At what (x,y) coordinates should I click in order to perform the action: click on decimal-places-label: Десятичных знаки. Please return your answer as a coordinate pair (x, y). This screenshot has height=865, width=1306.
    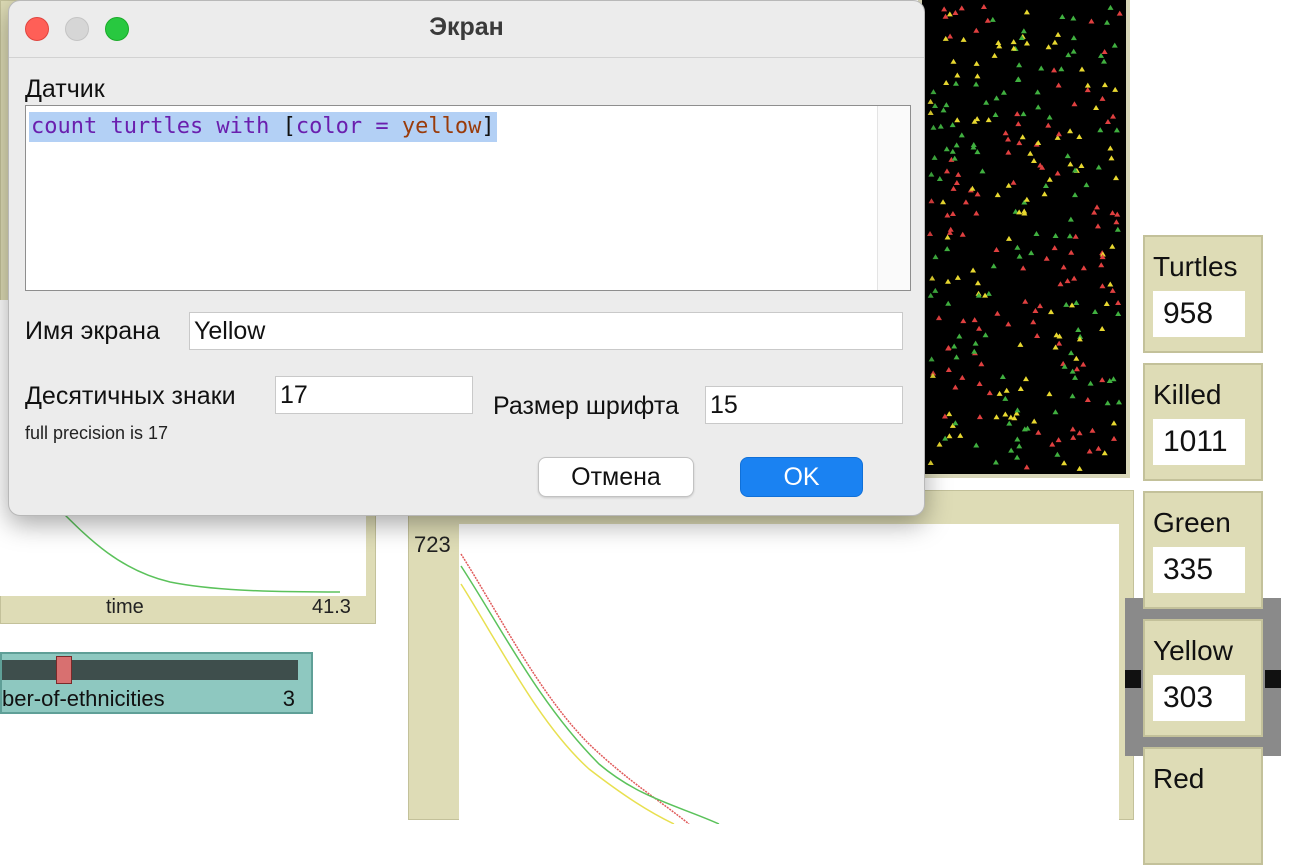
    Looking at the image, I should click on (130, 396).